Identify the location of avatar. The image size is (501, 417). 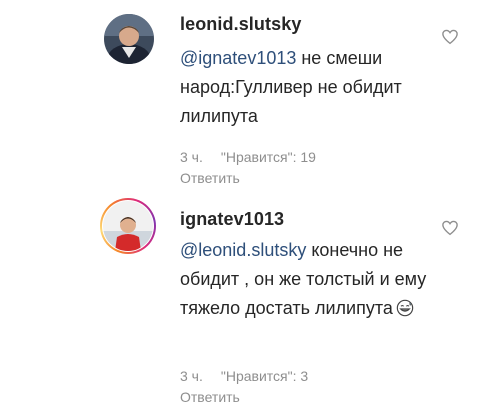
(128, 226).